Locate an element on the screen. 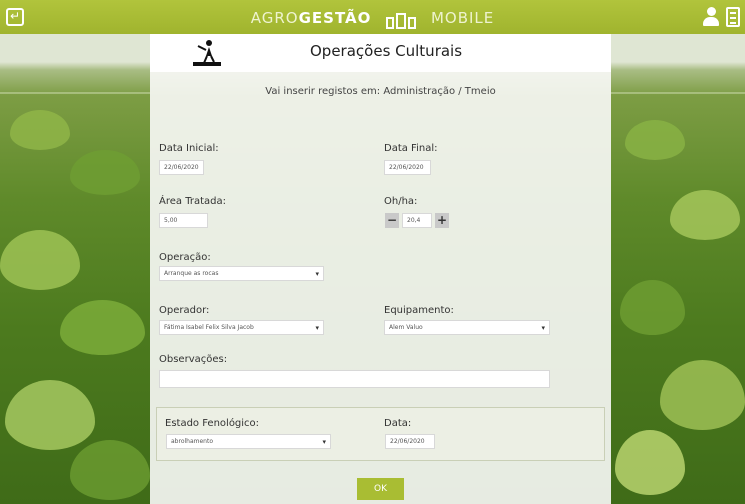 This screenshot has width=745, height=504. top-bar: ↵ AGROGESTÃO MOBILE is located at coordinates (372, 17).